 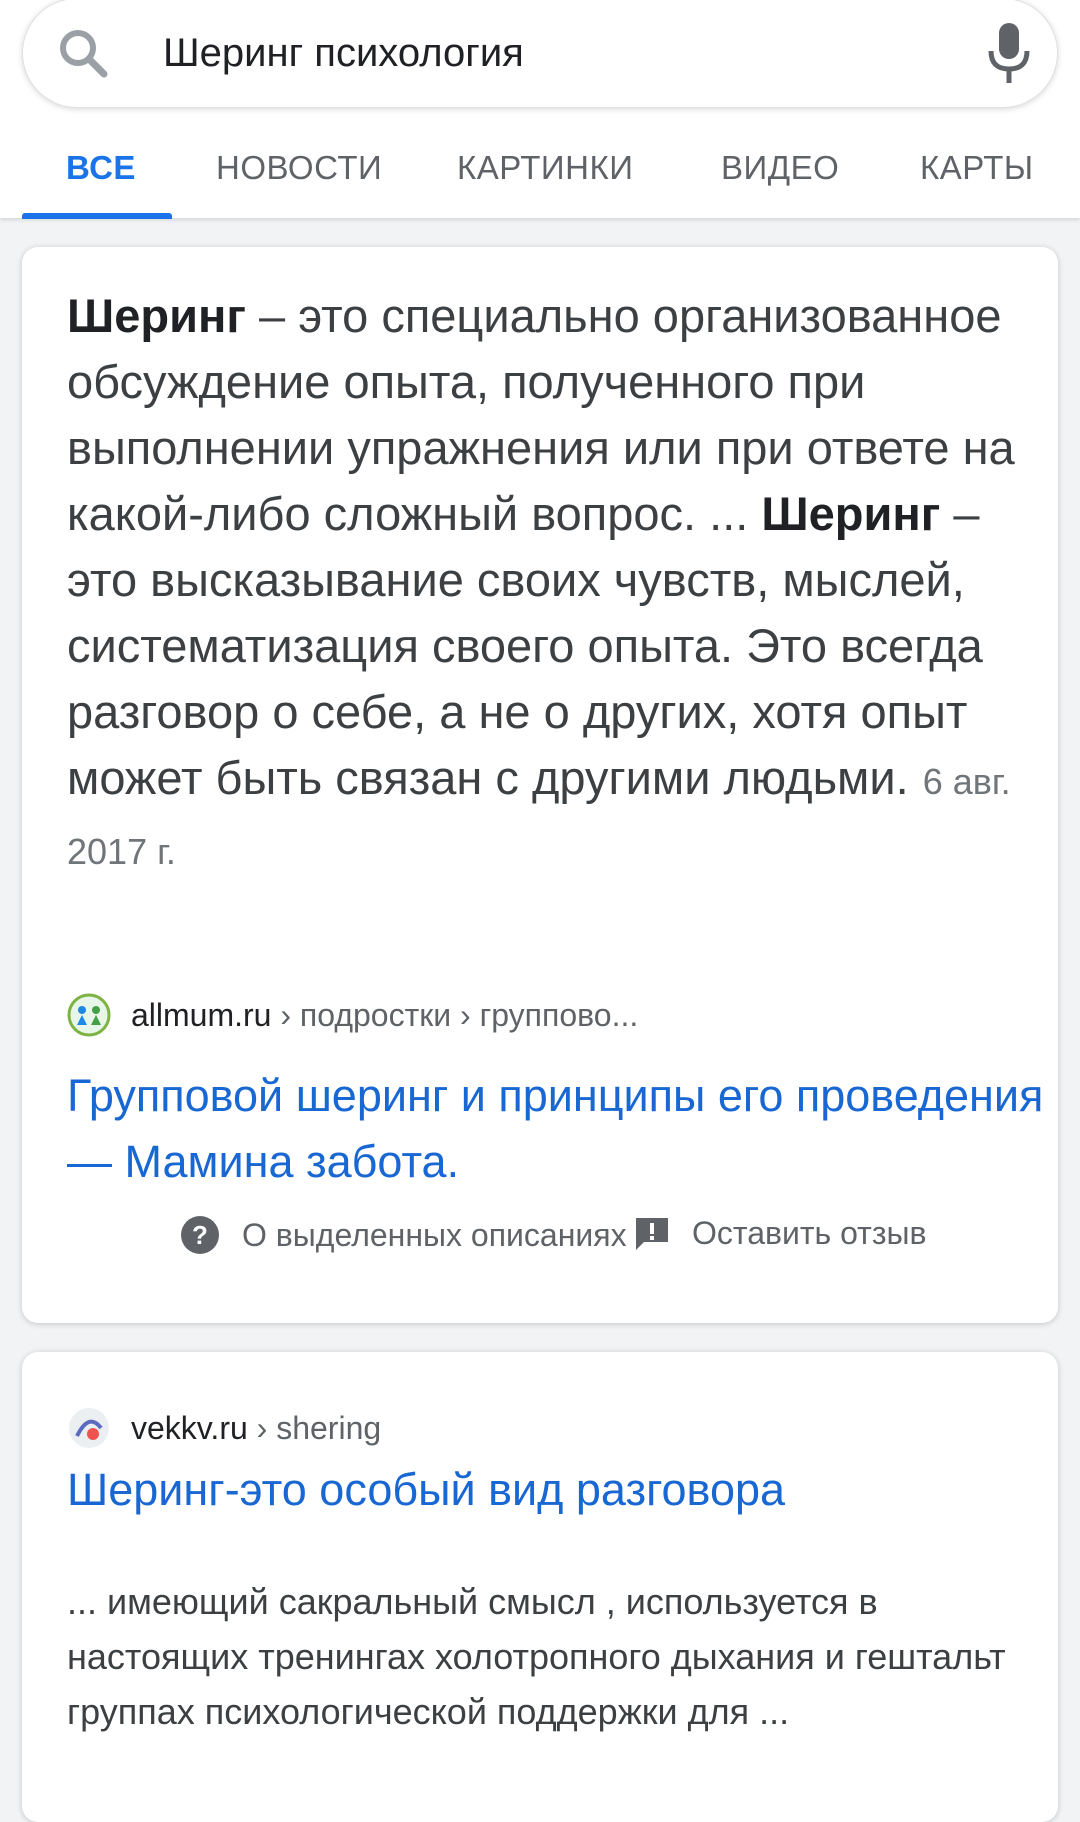 What do you see at coordinates (780, 168) in the screenshot?
I see `tab-video: ВИДЕО` at bounding box center [780, 168].